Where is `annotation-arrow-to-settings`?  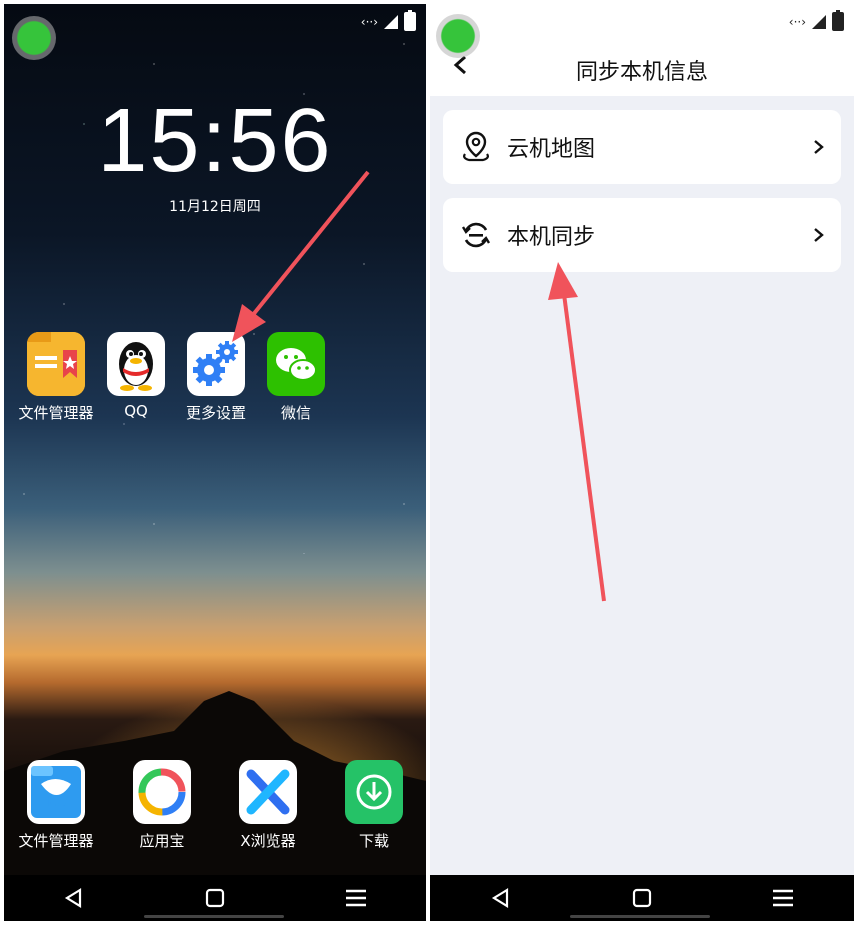 annotation-arrow-to-settings is located at coordinates (301, 256).